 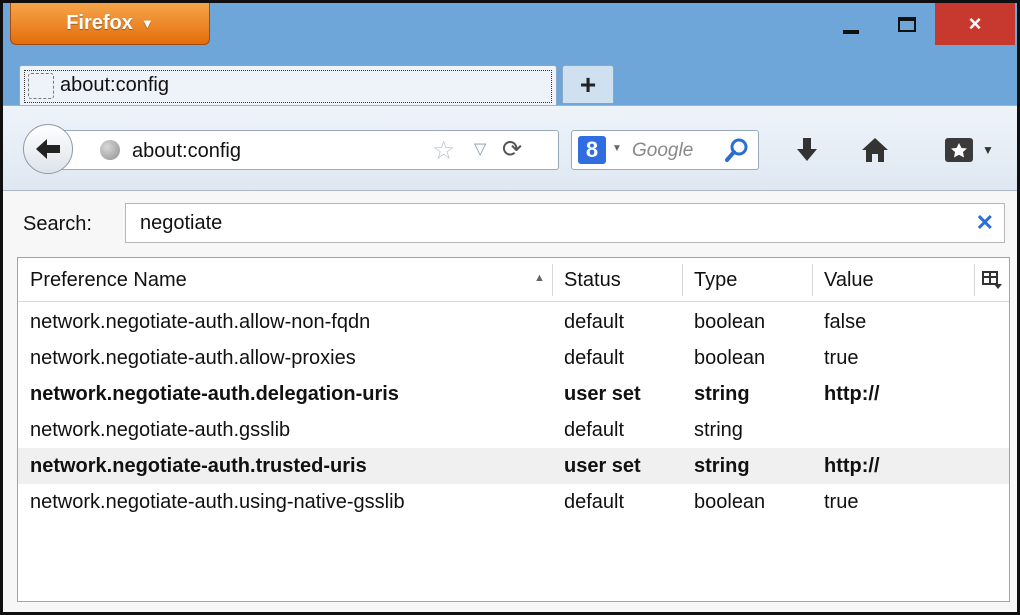 I want to click on column-divider, so click(x=974, y=280).